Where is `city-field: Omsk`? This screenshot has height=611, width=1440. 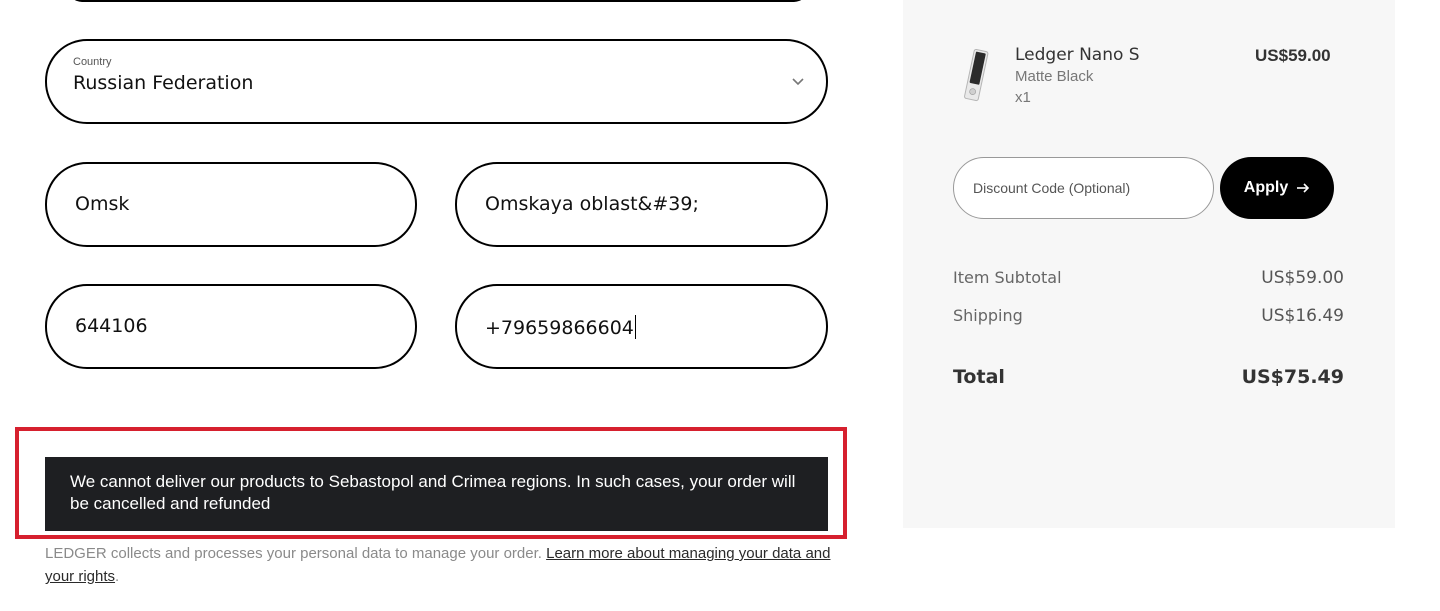 city-field: Omsk is located at coordinates (231, 204).